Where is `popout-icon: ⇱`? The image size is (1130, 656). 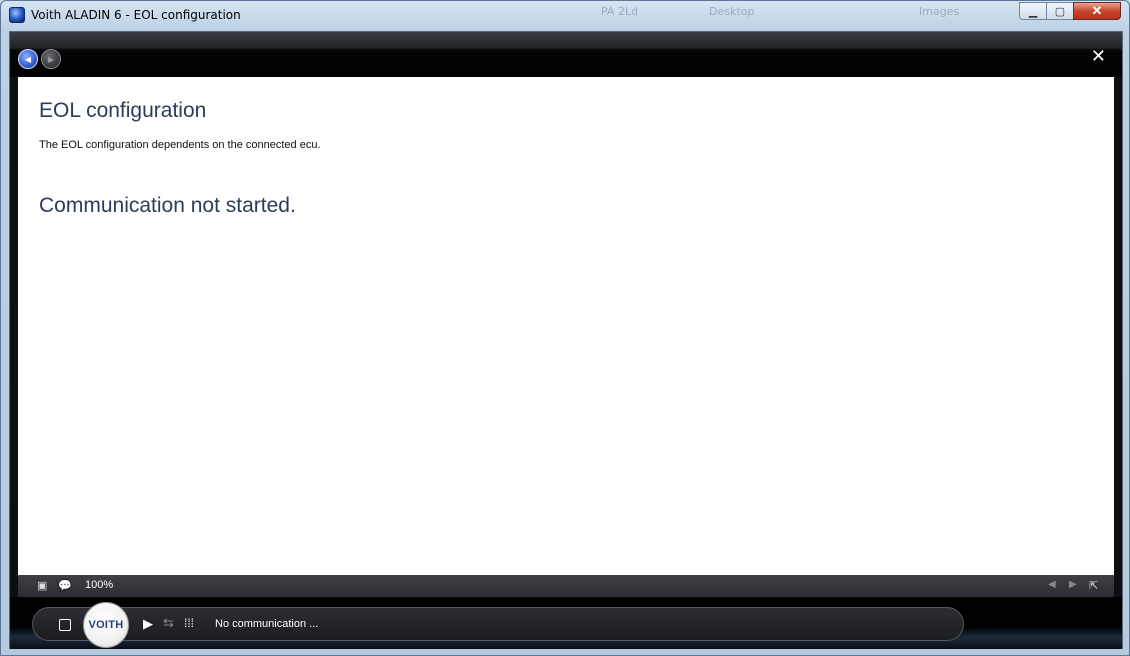 popout-icon: ⇱ is located at coordinates (1093, 586).